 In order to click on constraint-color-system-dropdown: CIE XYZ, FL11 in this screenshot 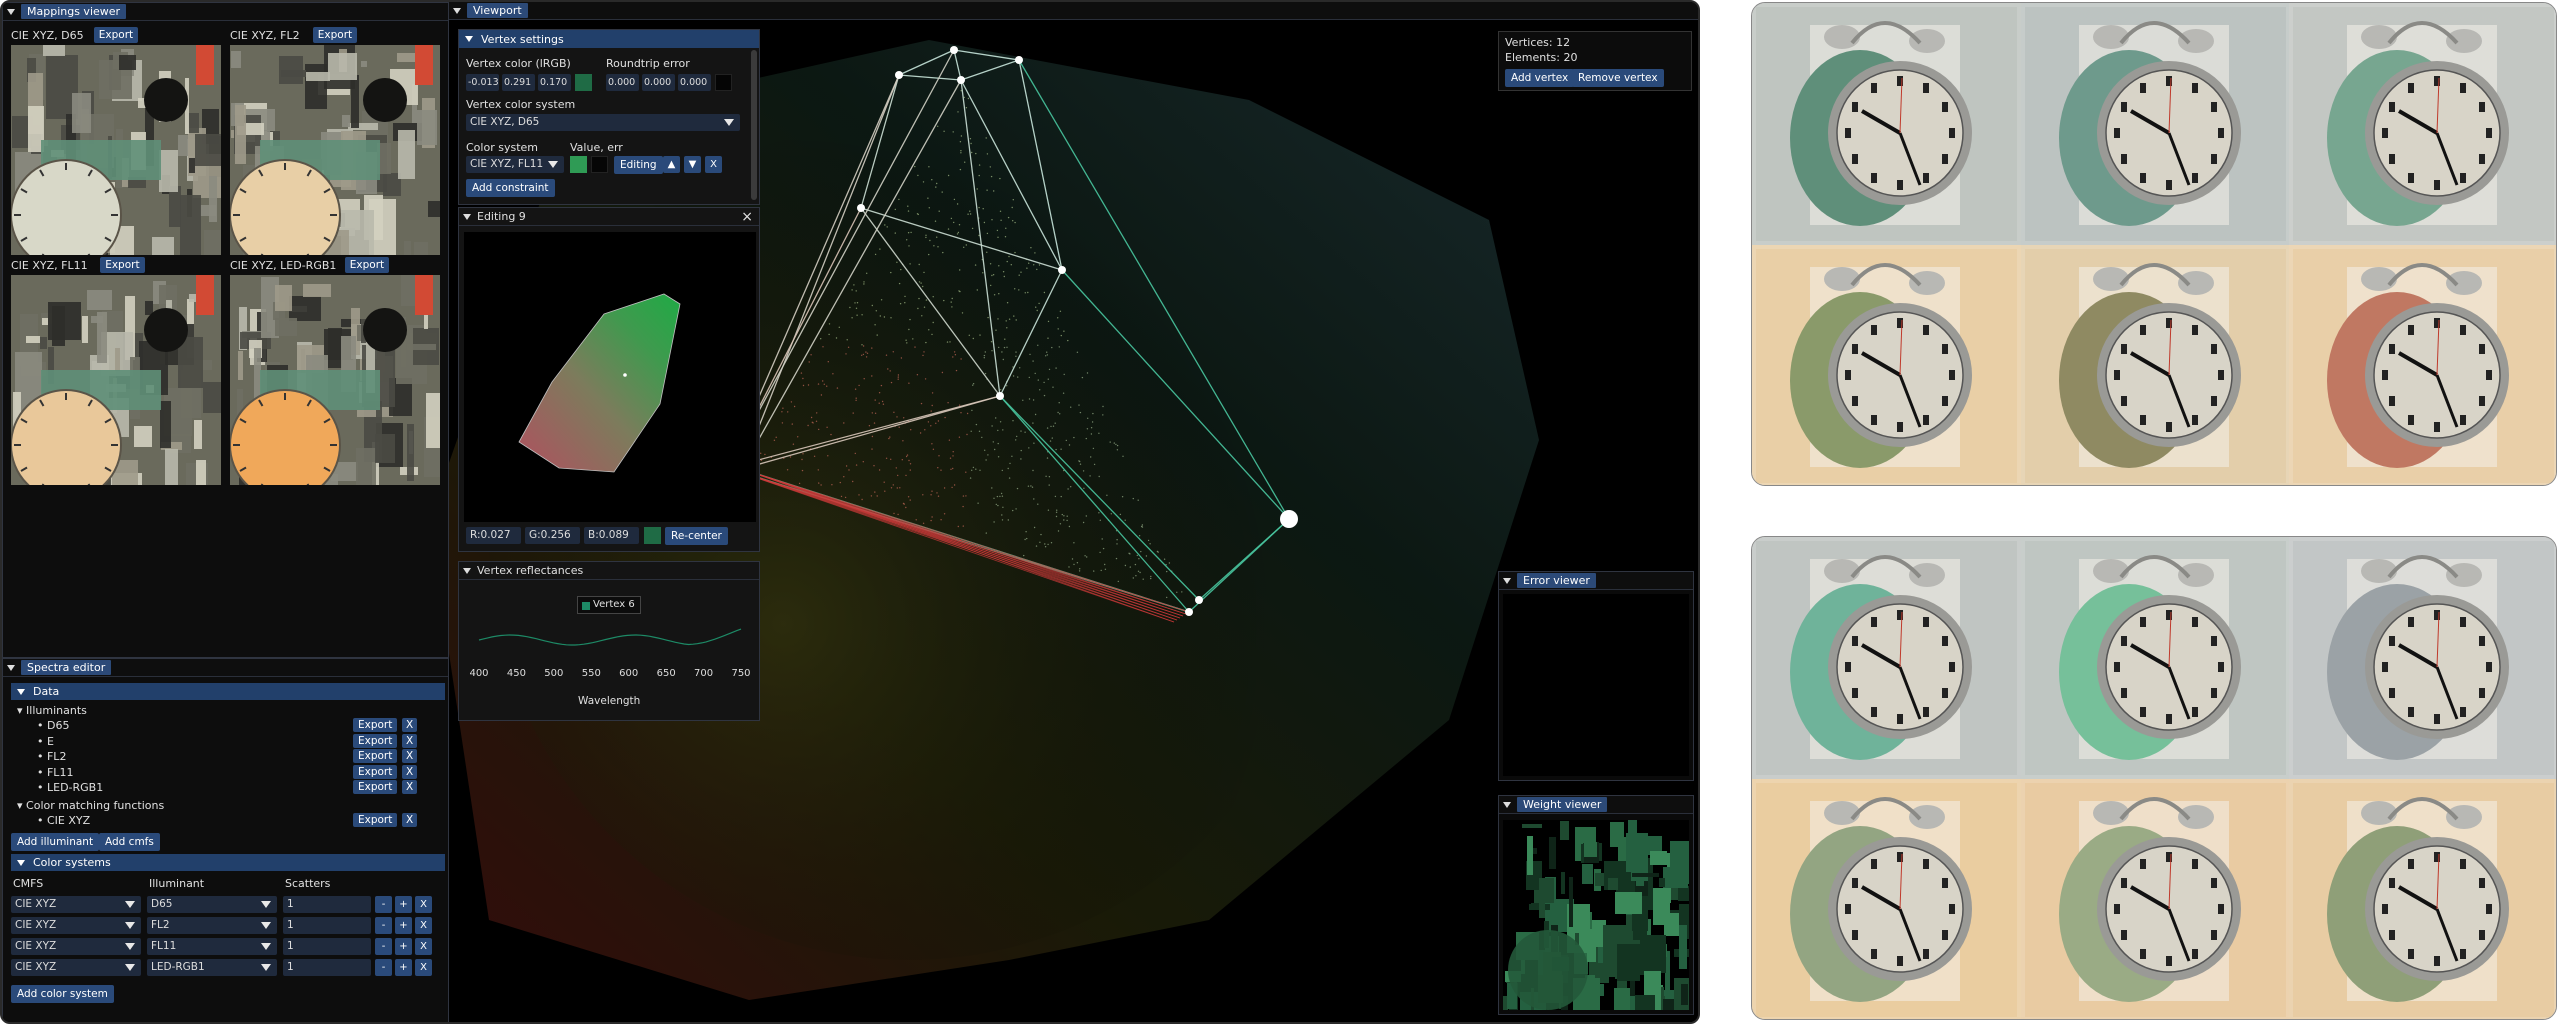, I will do `click(515, 164)`.